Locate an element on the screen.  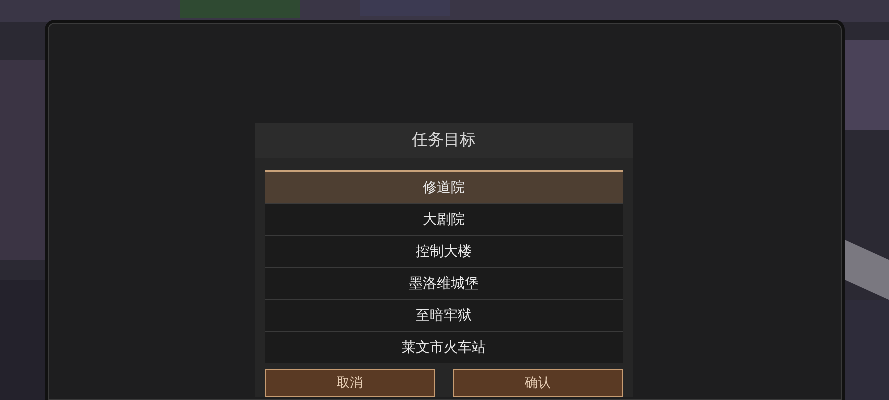
option-item: 莱文市火车站 is located at coordinates (444, 347).